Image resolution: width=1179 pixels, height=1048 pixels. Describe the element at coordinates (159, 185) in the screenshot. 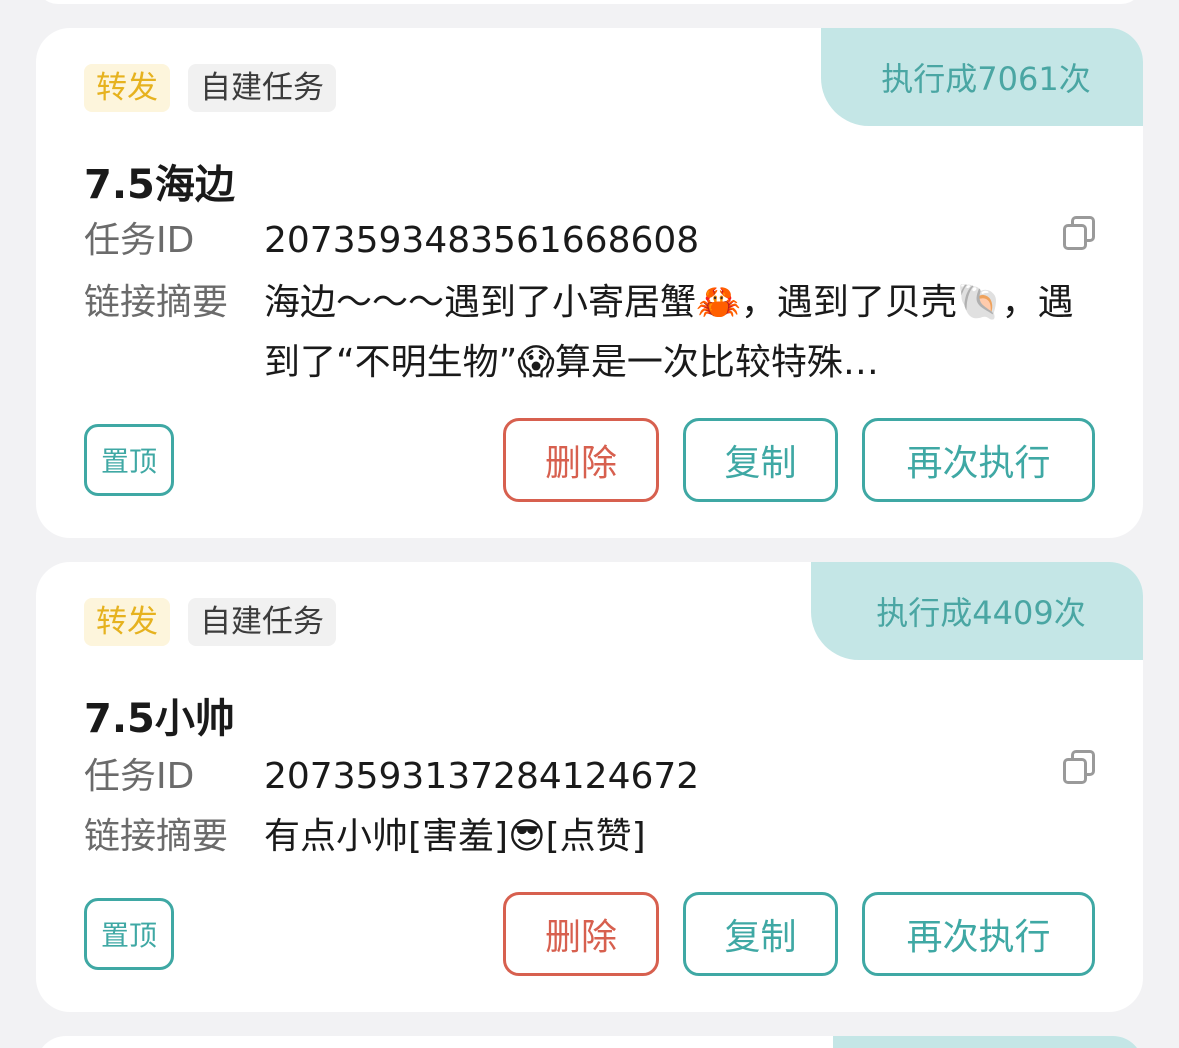

I see `task-title: 7.5海边` at that location.